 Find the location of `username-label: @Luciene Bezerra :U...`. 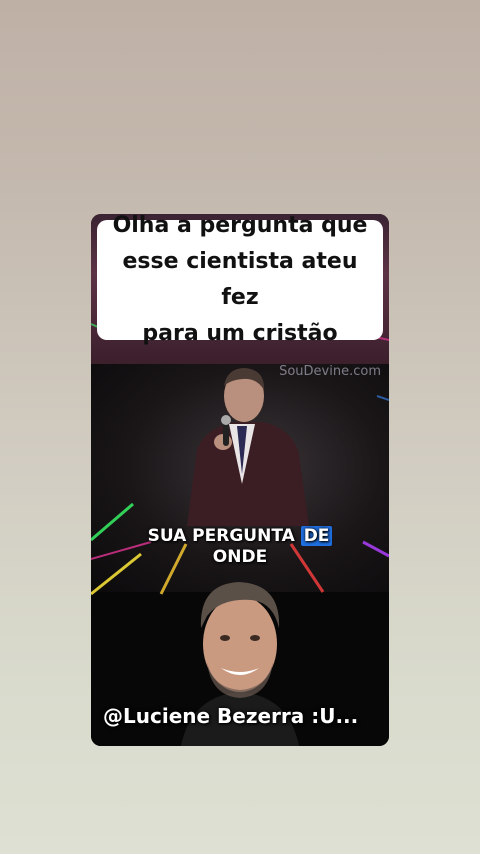

username-label: @Luciene Bezerra :U... is located at coordinates (243, 716).